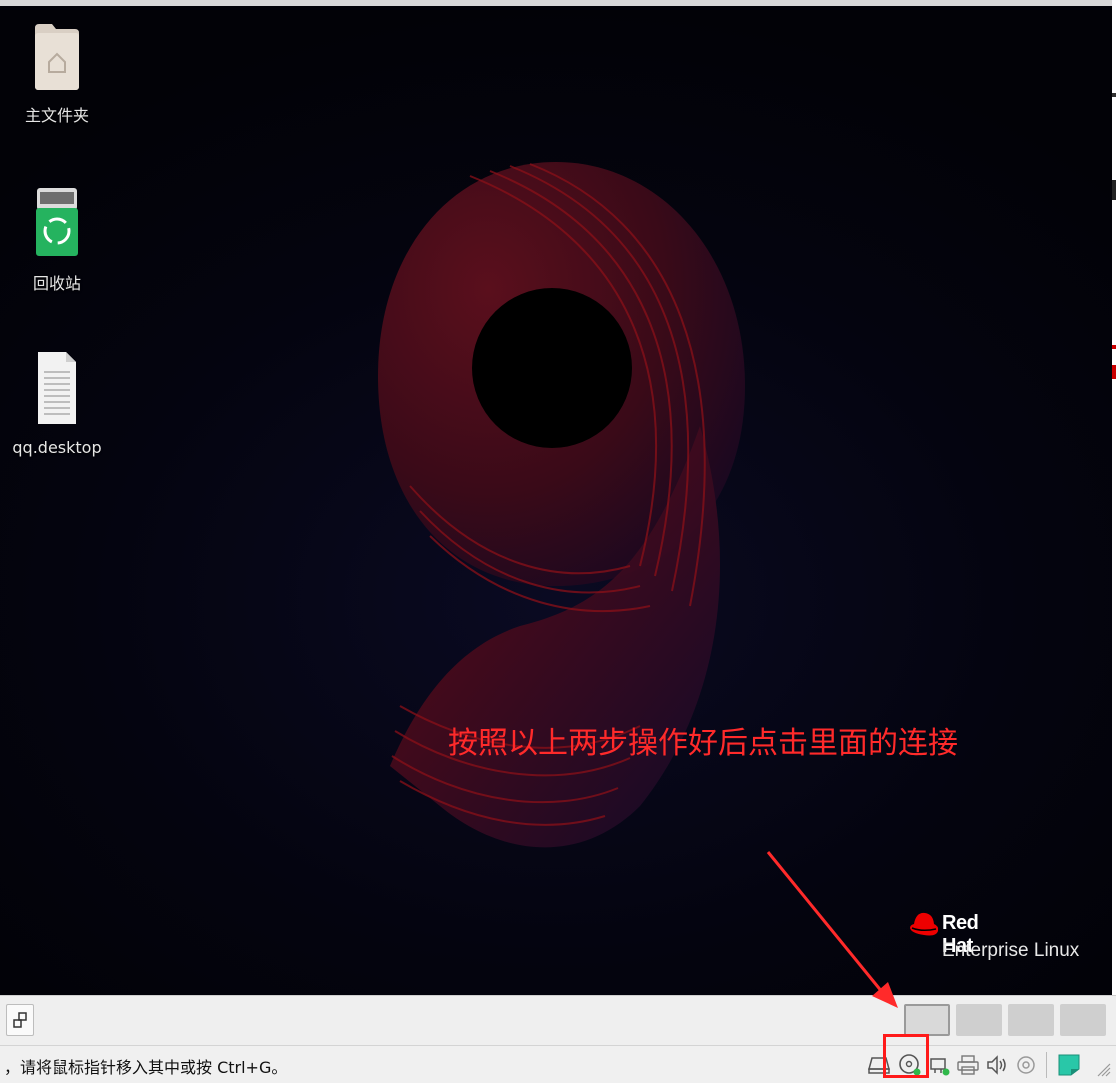 This screenshot has height=1083, width=1116. Describe the element at coordinates (558, 1064) in the screenshot. I see `vm-statusbar: ，请将鼠标指针移入其中或按 Ctrl+G。` at that location.